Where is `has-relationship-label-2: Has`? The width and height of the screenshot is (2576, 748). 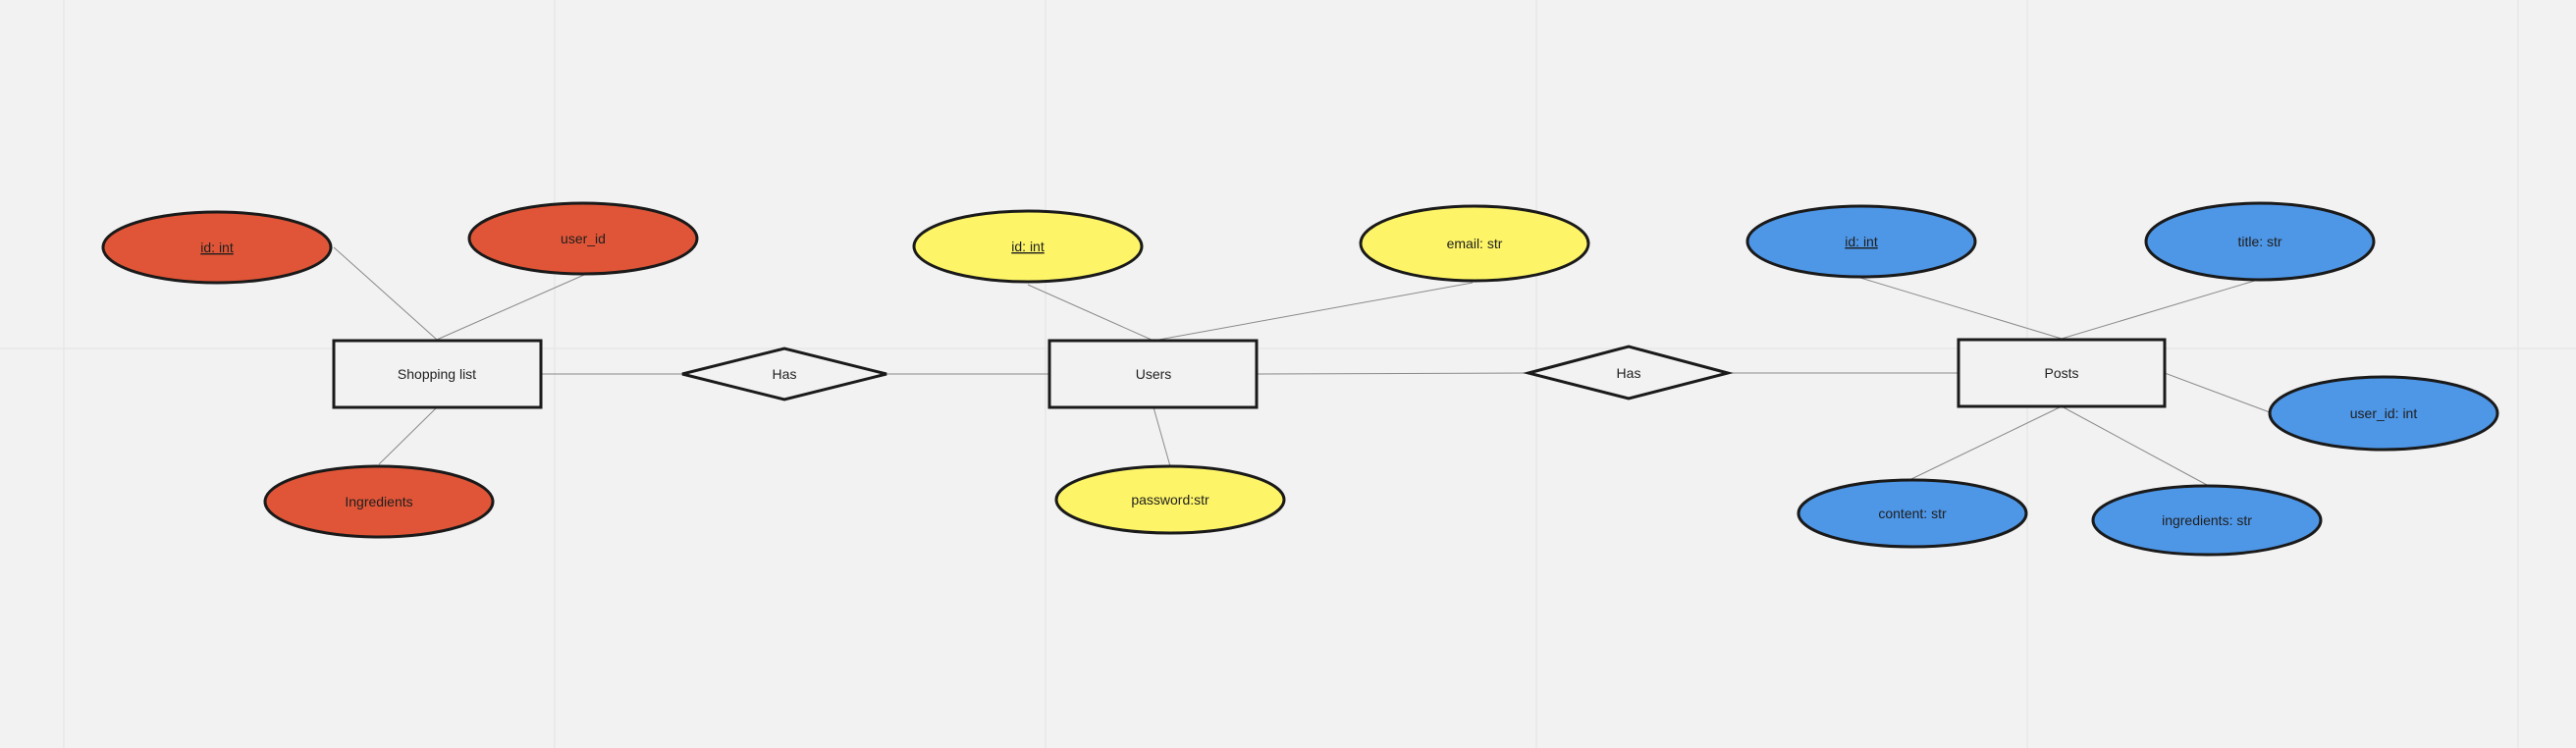
has-relationship-label-2: Has is located at coordinates (1629, 373).